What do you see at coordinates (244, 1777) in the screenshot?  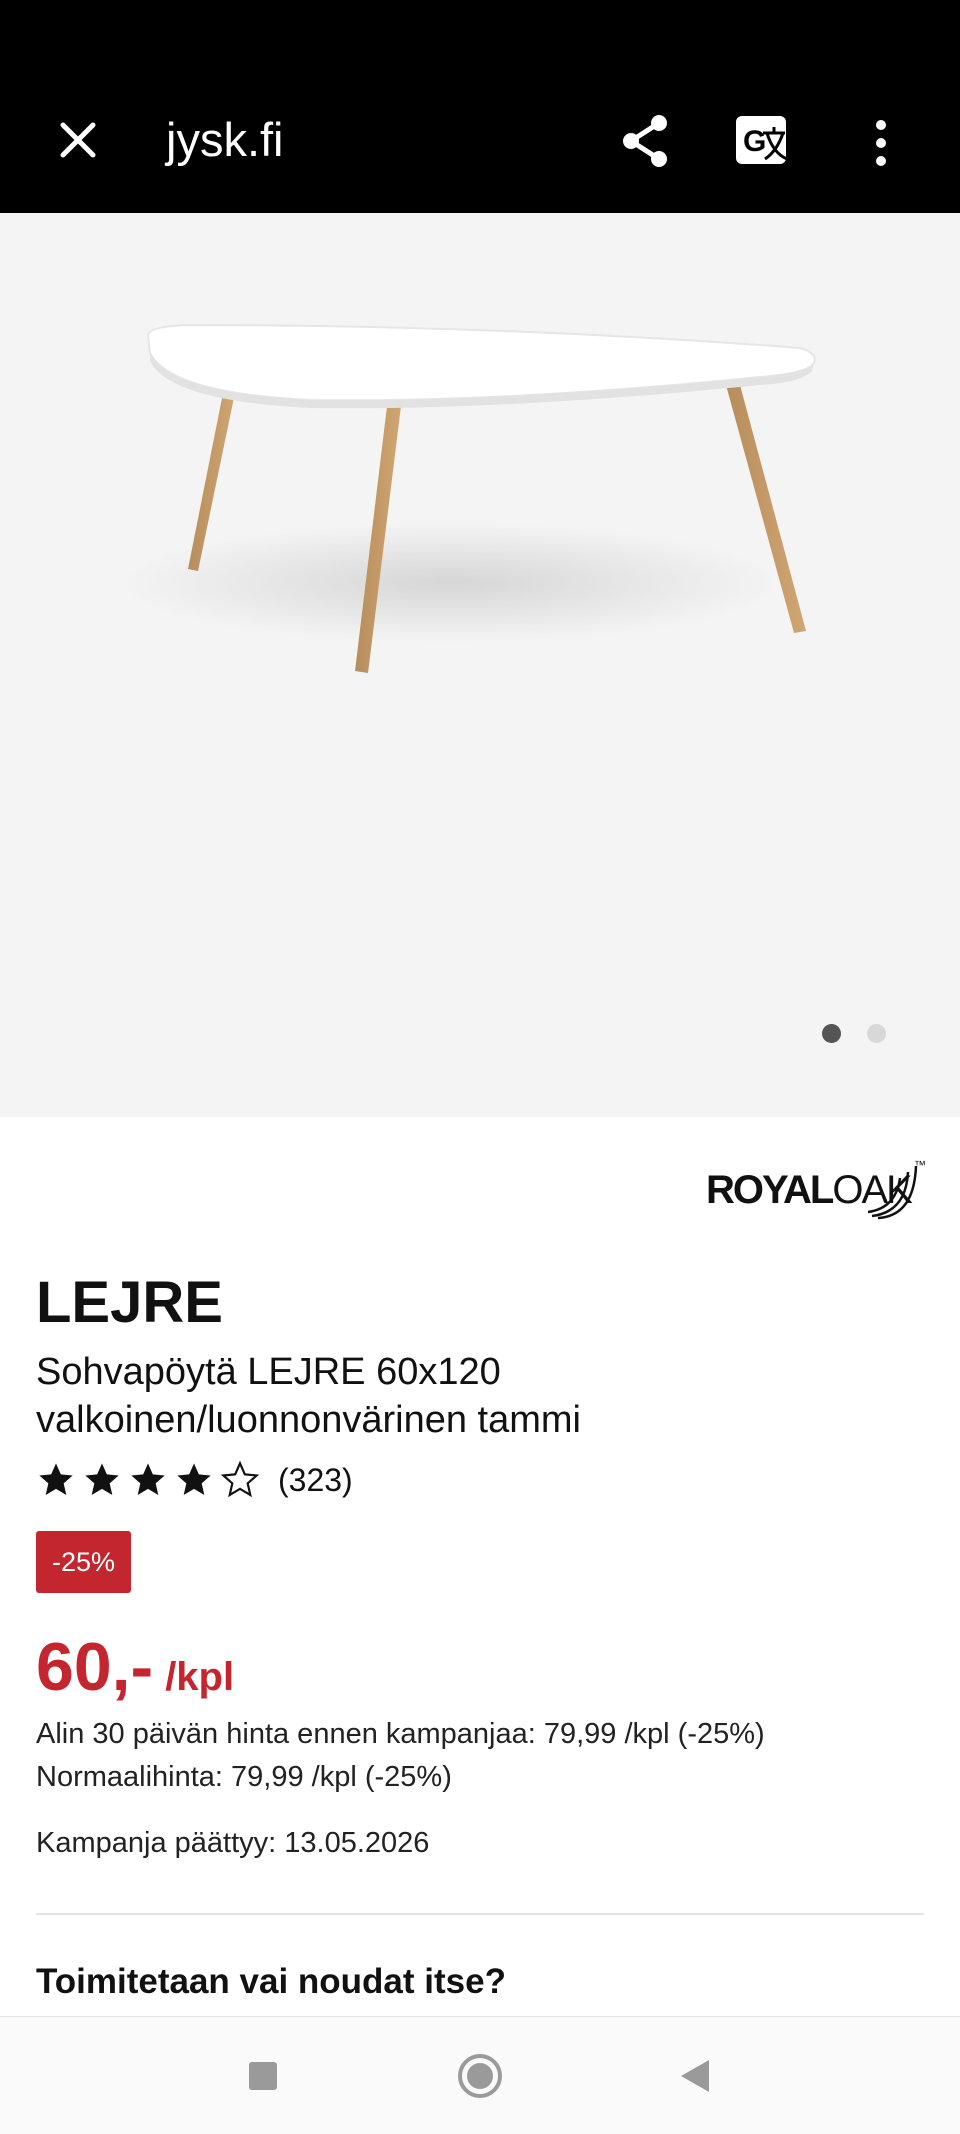 I see `normal-price-info: Normaalihinta: 79,99 /kpl (-25%)` at bounding box center [244, 1777].